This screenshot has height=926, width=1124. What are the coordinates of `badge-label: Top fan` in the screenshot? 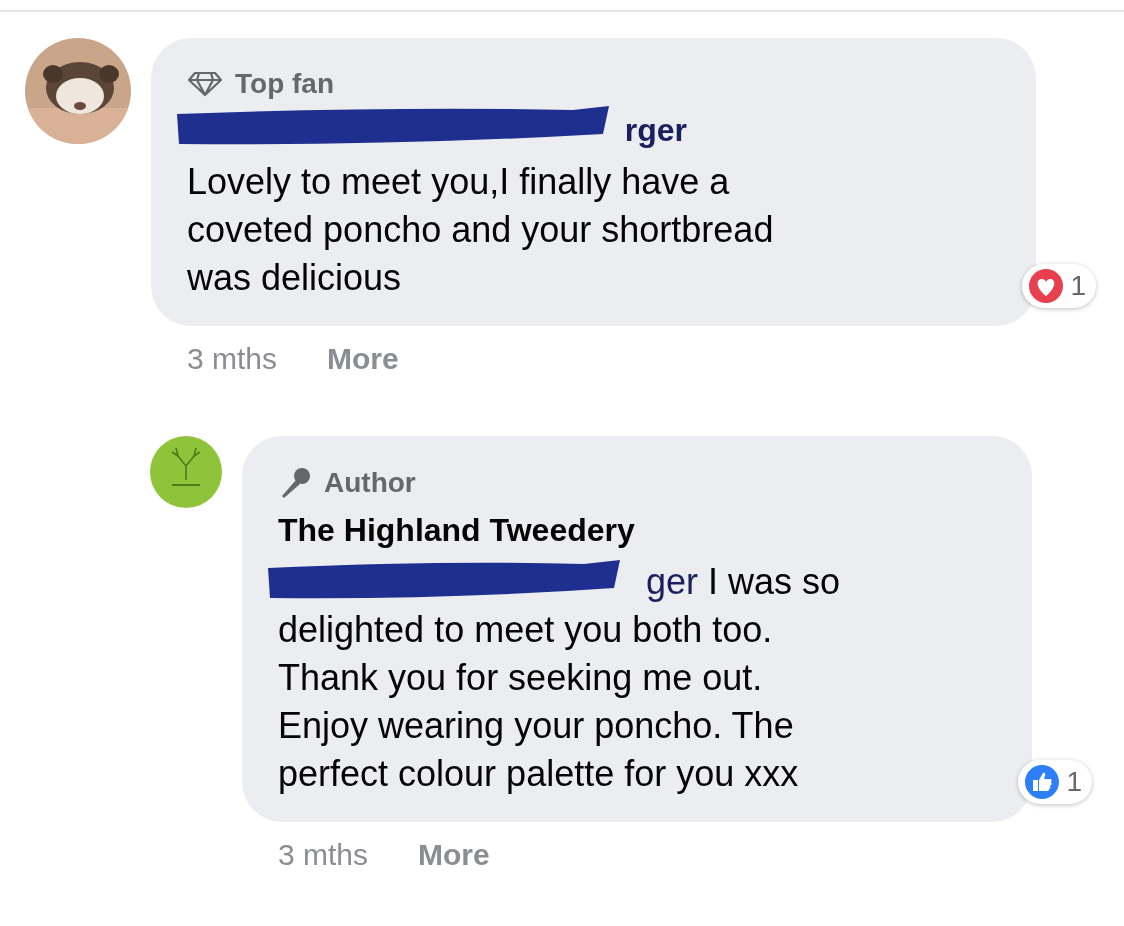 It's located at (284, 84).